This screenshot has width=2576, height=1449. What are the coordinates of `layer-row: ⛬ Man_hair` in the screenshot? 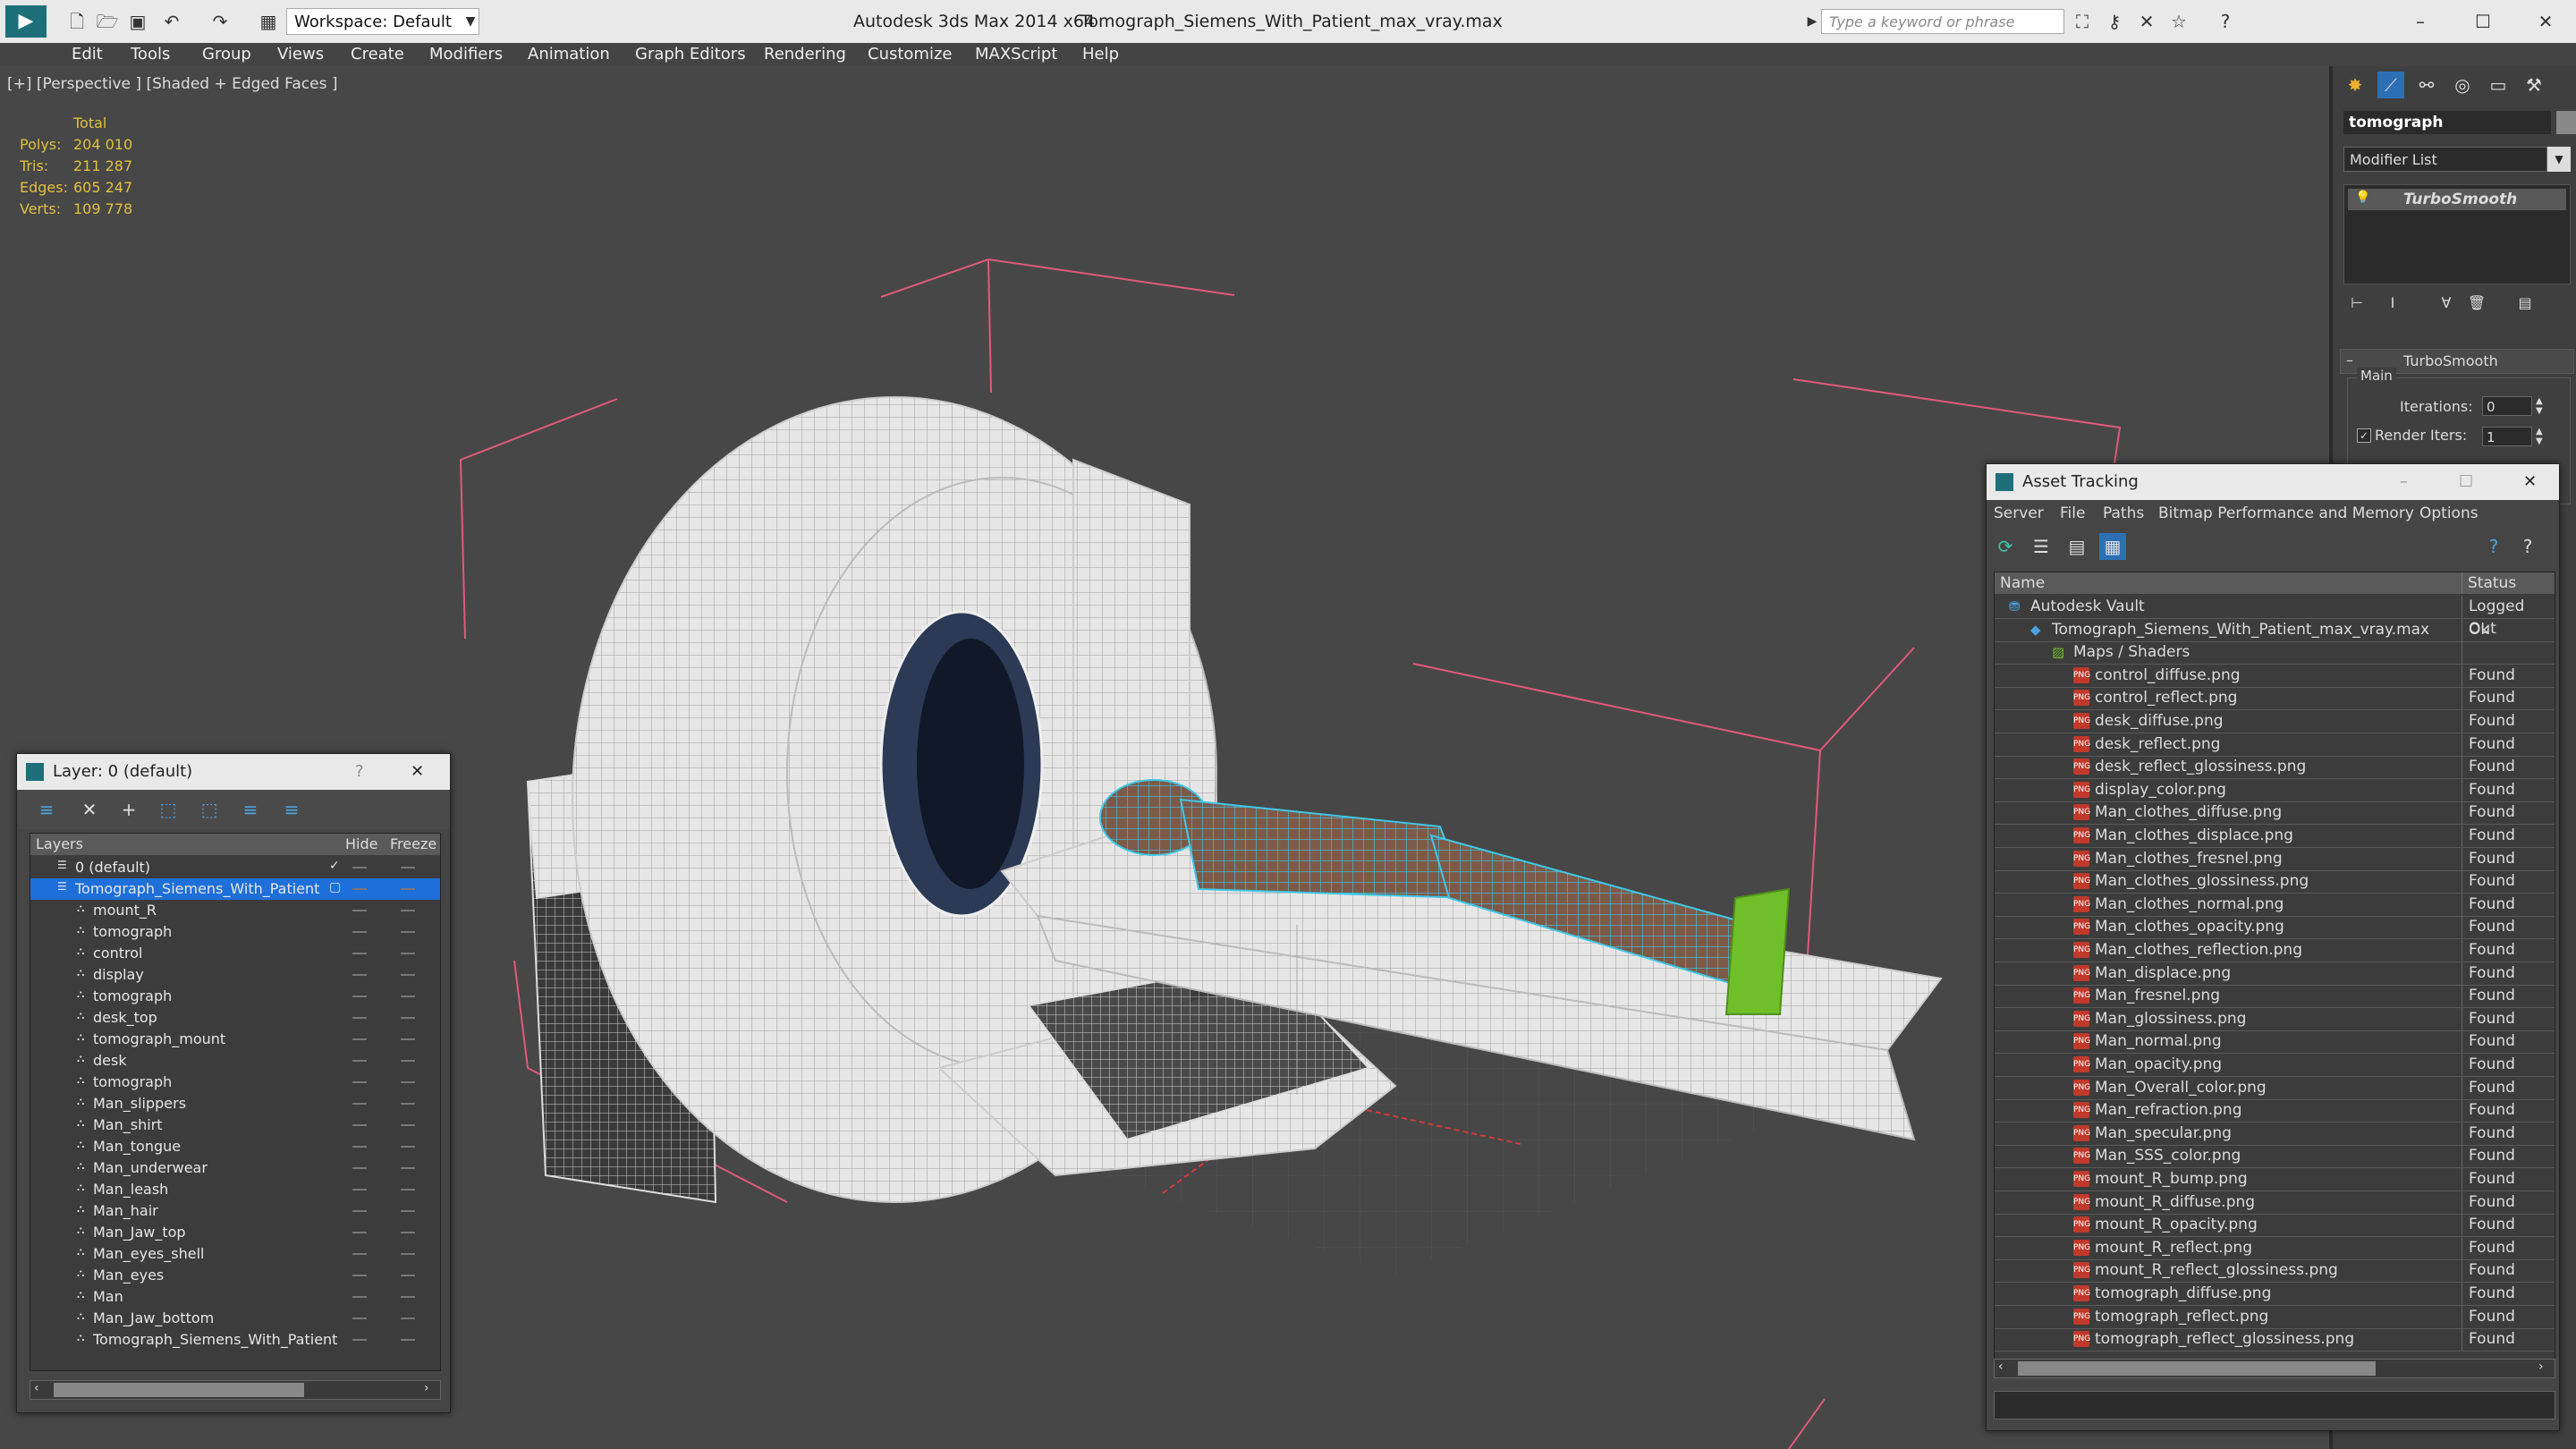 It's located at (235, 1211).